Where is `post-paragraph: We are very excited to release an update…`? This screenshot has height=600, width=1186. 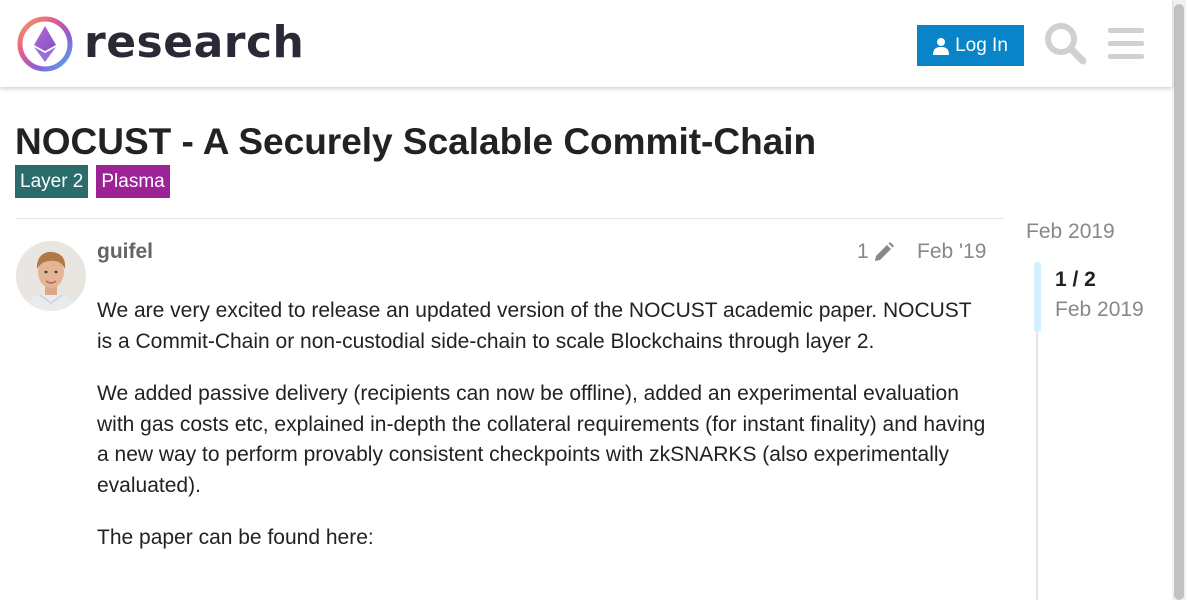 post-paragraph: We are very excited to release an update… is located at coordinates (534, 326).